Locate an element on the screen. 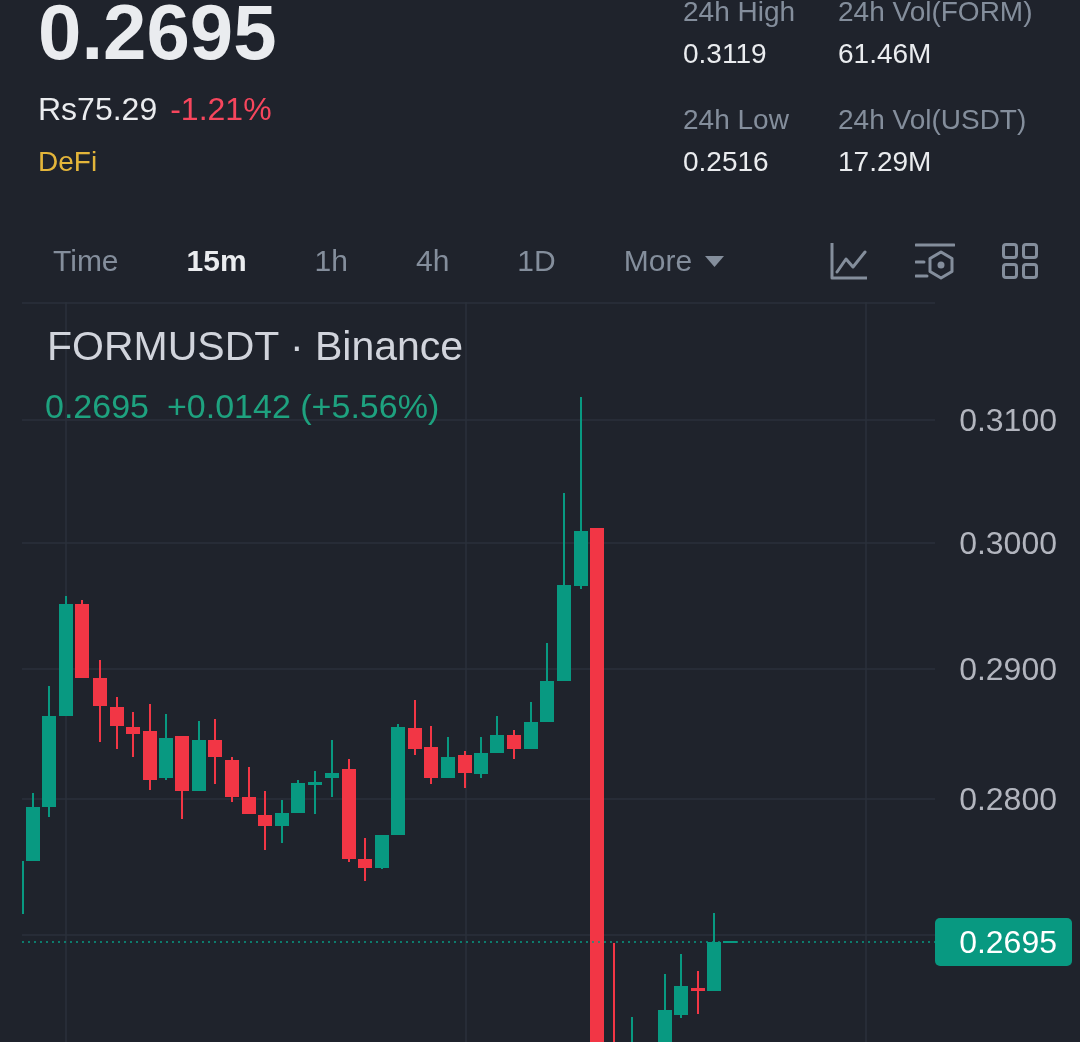 This screenshot has width=1080, height=1042. price-change: -1.21% is located at coordinates (221, 109).